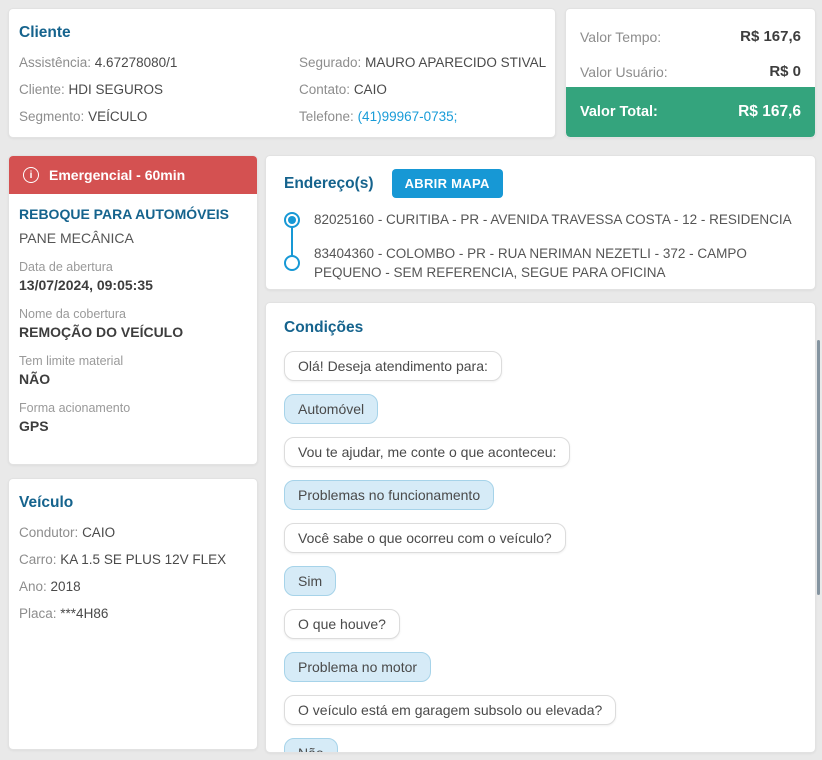 The height and width of the screenshot is (760, 822). Describe the element at coordinates (66, 267) in the screenshot. I see `detail-label: Data de abertura` at that location.